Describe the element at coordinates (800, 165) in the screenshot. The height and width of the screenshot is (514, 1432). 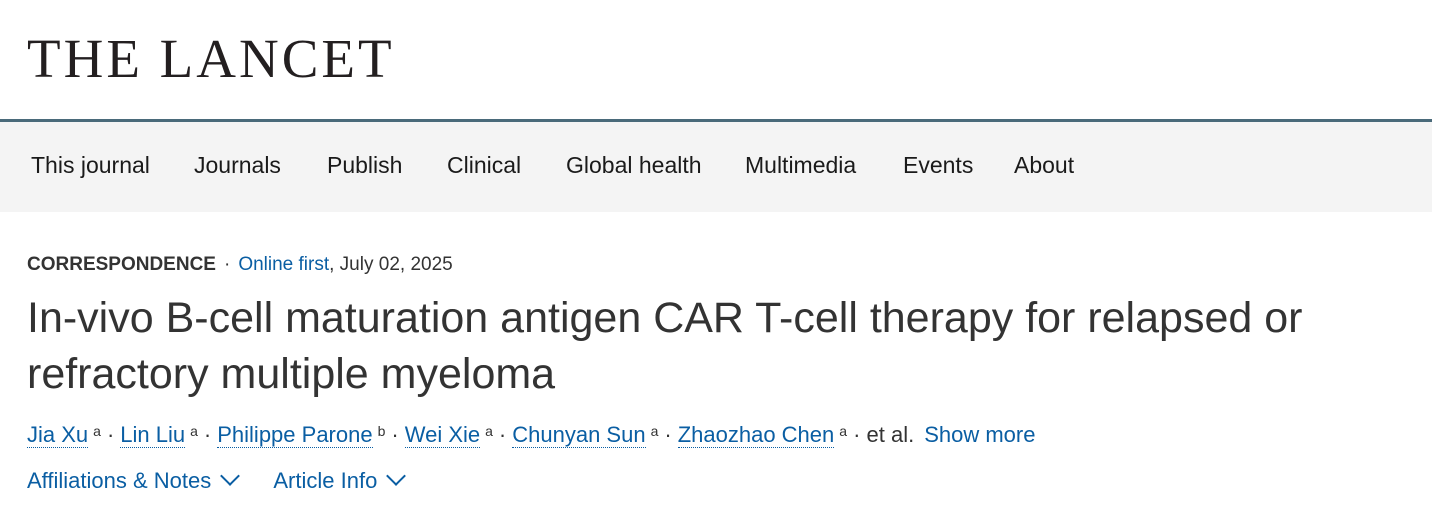
I see `nav-item-multimedia: Multimedia` at that location.